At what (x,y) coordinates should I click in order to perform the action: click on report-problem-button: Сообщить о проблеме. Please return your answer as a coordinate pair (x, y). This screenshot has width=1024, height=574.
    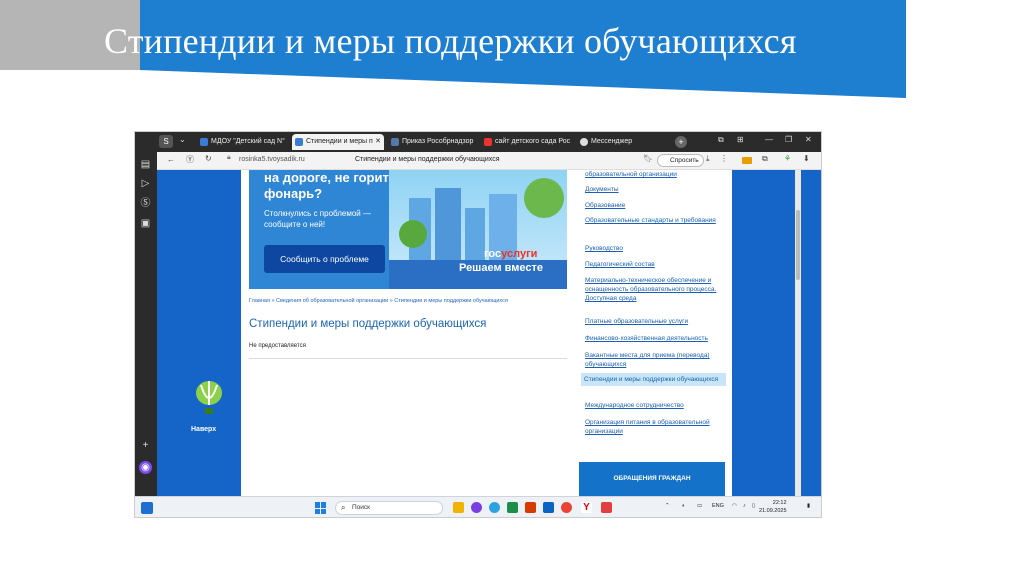
    Looking at the image, I should click on (324, 259).